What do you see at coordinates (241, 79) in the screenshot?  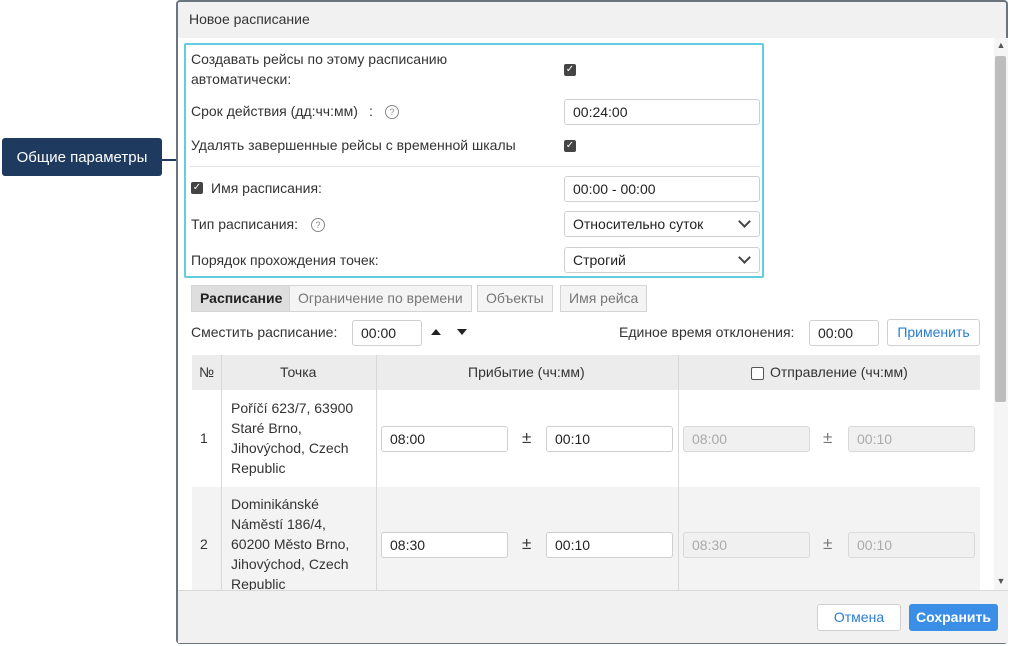 I see `auto-create-label-2: автоматически:` at bounding box center [241, 79].